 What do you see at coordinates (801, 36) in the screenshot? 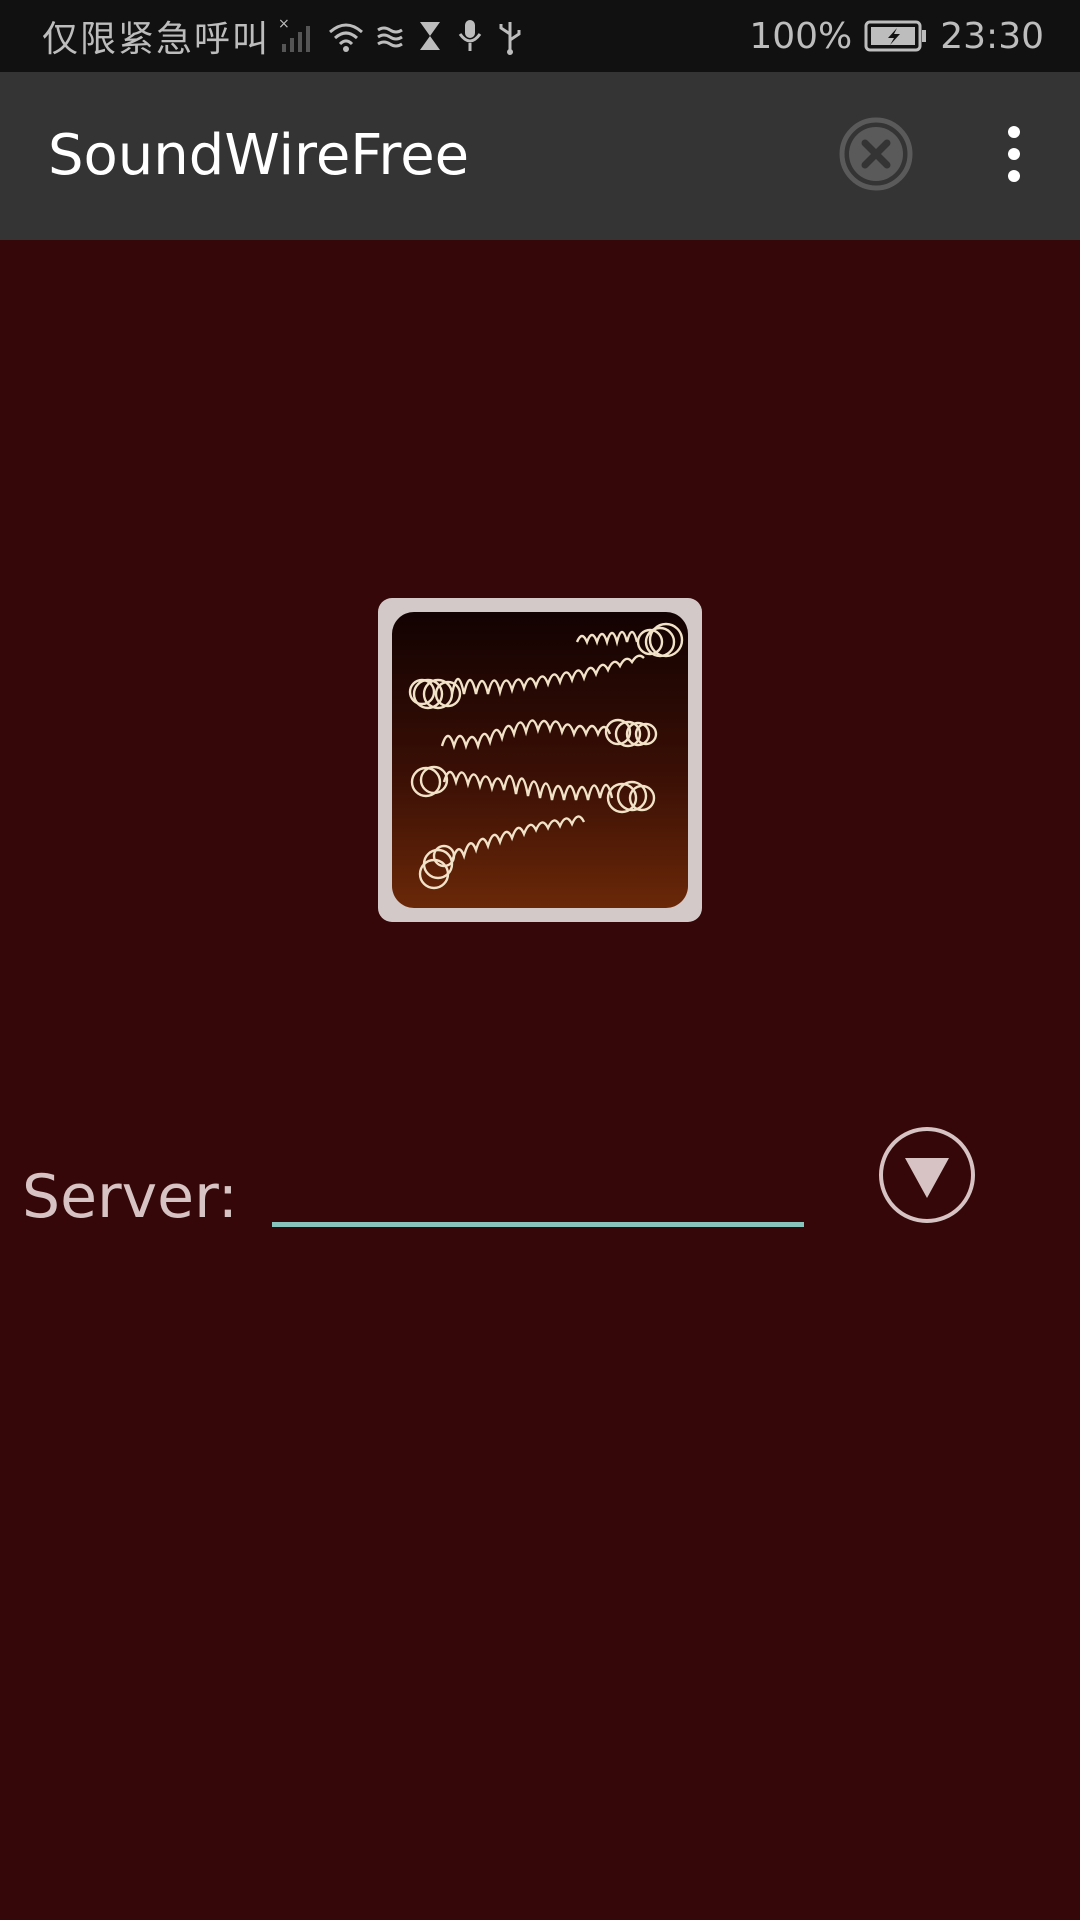
I see `battery-percent: 100%` at bounding box center [801, 36].